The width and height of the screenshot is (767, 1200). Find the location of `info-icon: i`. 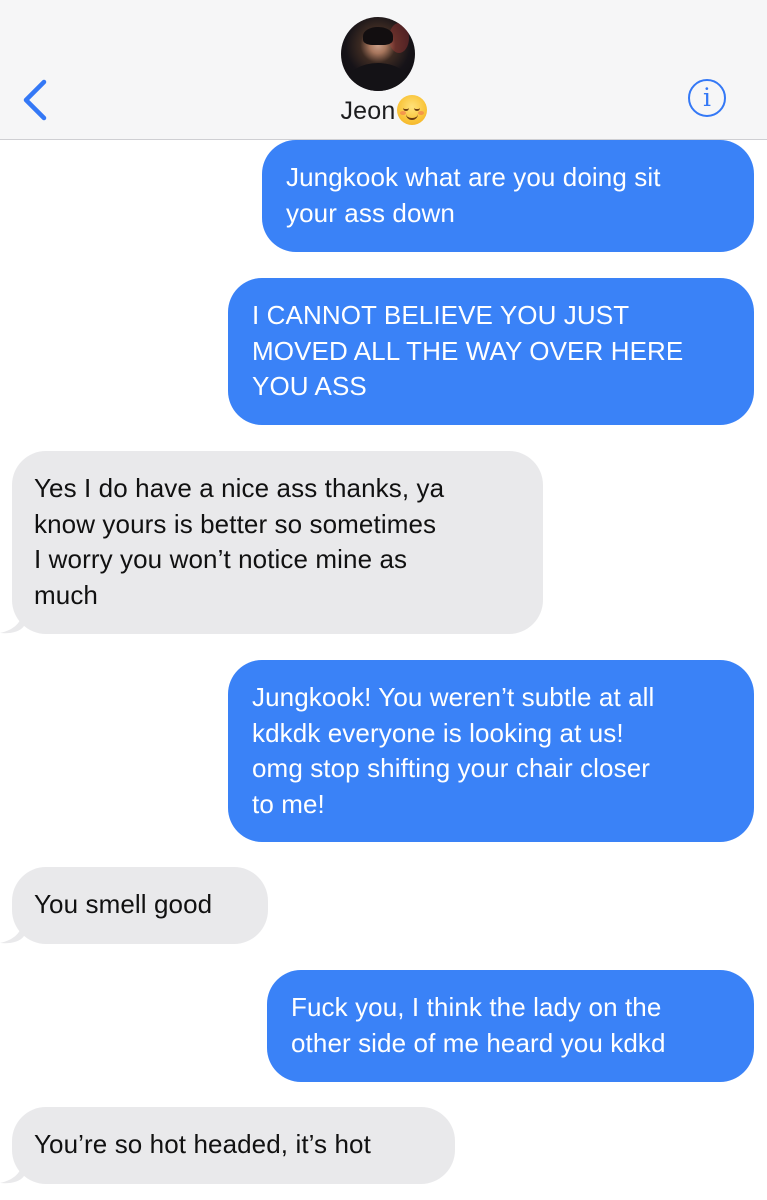

info-icon: i is located at coordinates (707, 97).